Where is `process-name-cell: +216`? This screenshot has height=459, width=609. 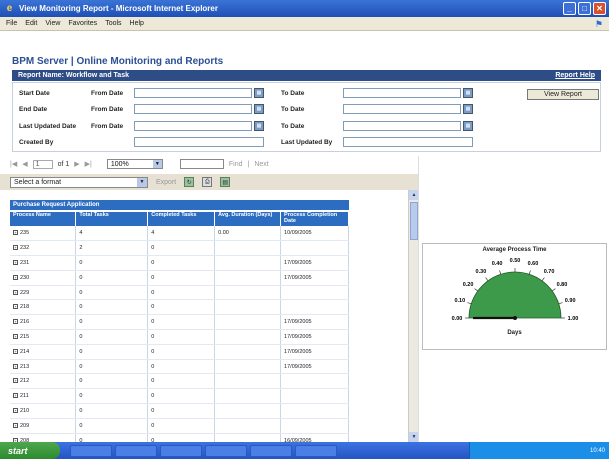
process-name-cell: +216 is located at coordinates (43, 322).